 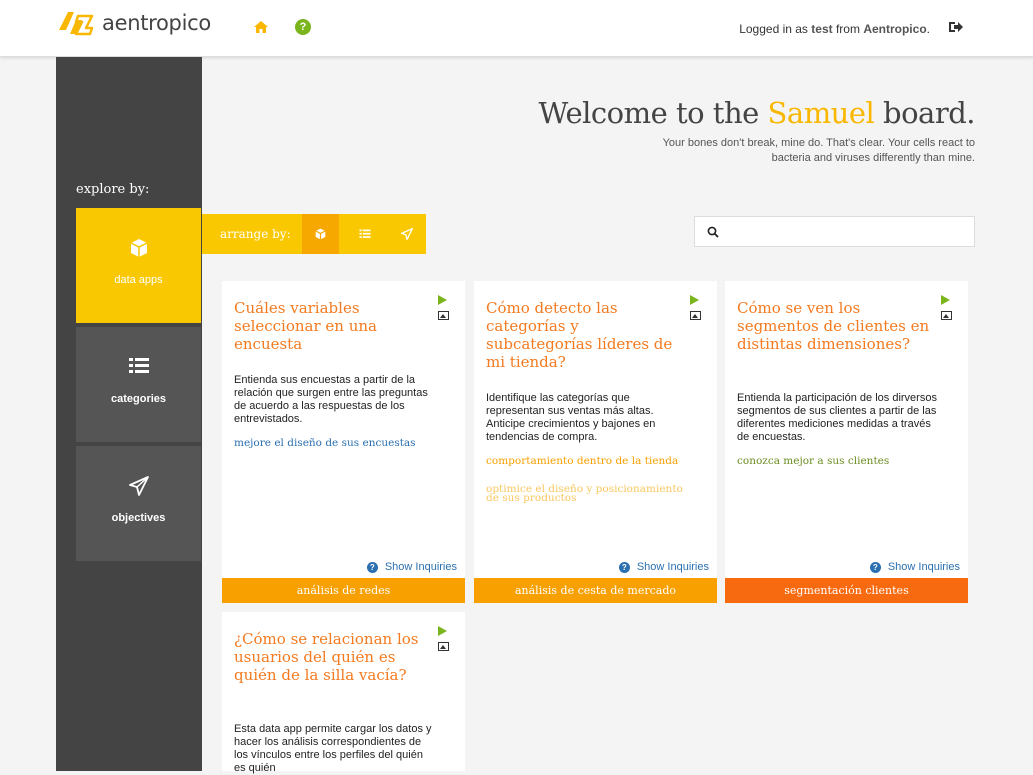 I want to click on page-title: Welcome to the Samuel board., so click(x=757, y=113).